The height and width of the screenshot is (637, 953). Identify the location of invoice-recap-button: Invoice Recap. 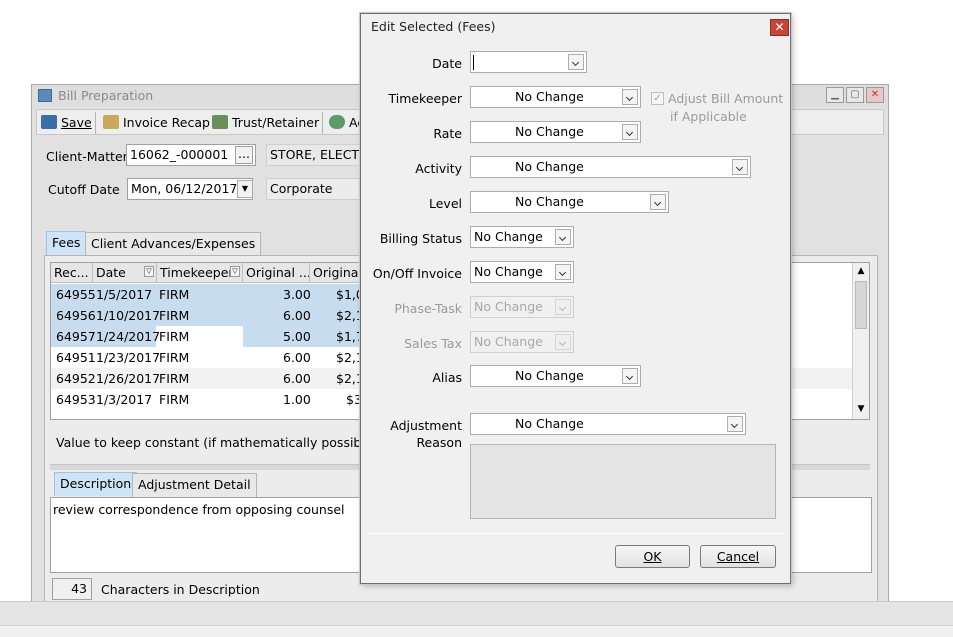
(156, 123).